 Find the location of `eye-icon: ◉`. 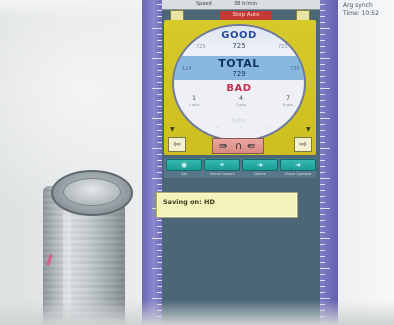

eye-icon: ◉ is located at coordinates (184, 165).